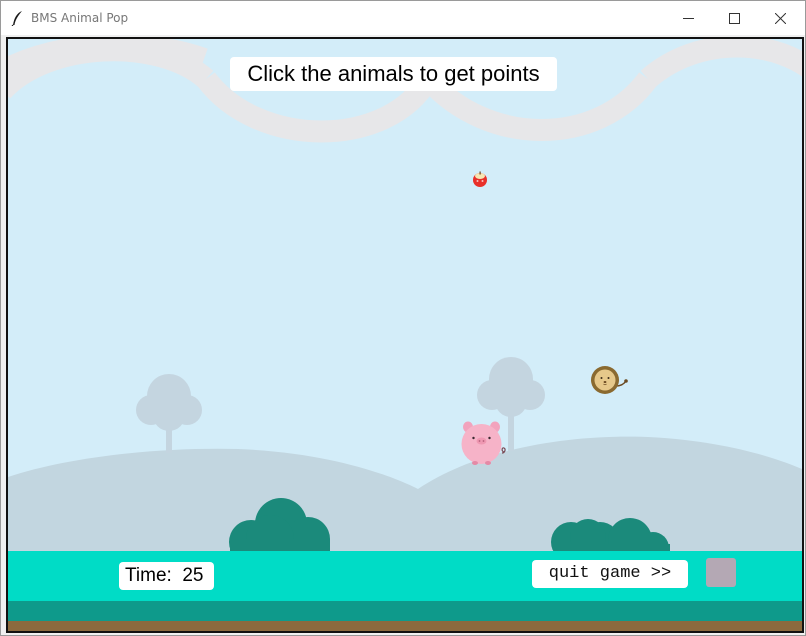 The width and height of the screenshot is (806, 636). What do you see at coordinates (610, 574) in the screenshot?
I see `quit-game-button: quit game >>` at bounding box center [610, 574].